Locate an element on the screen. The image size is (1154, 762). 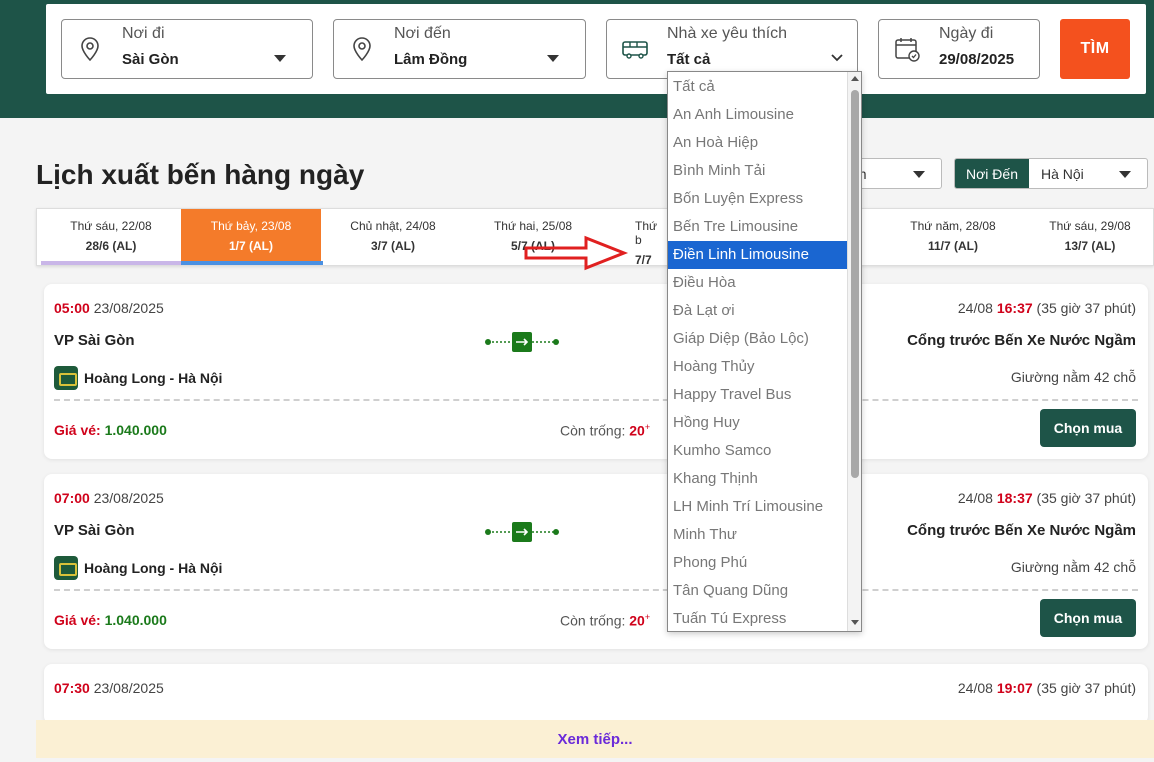
date-tab: Thứ sáu, 22/08 28/6 (AL) is located at coordinates (111, 235).